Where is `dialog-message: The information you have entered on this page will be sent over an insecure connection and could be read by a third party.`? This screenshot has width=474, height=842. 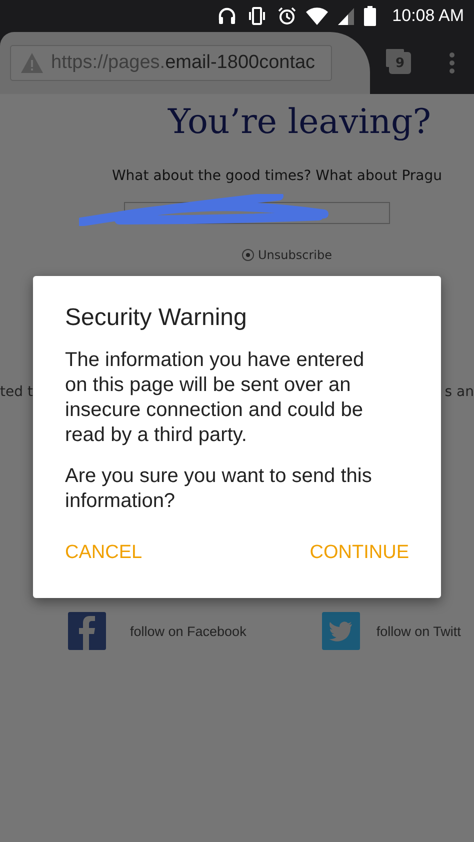 dialog-message: The information you have entered on this page will be sent over an insecure connection and could be read by a third party. is located at coordinates (215, 398).